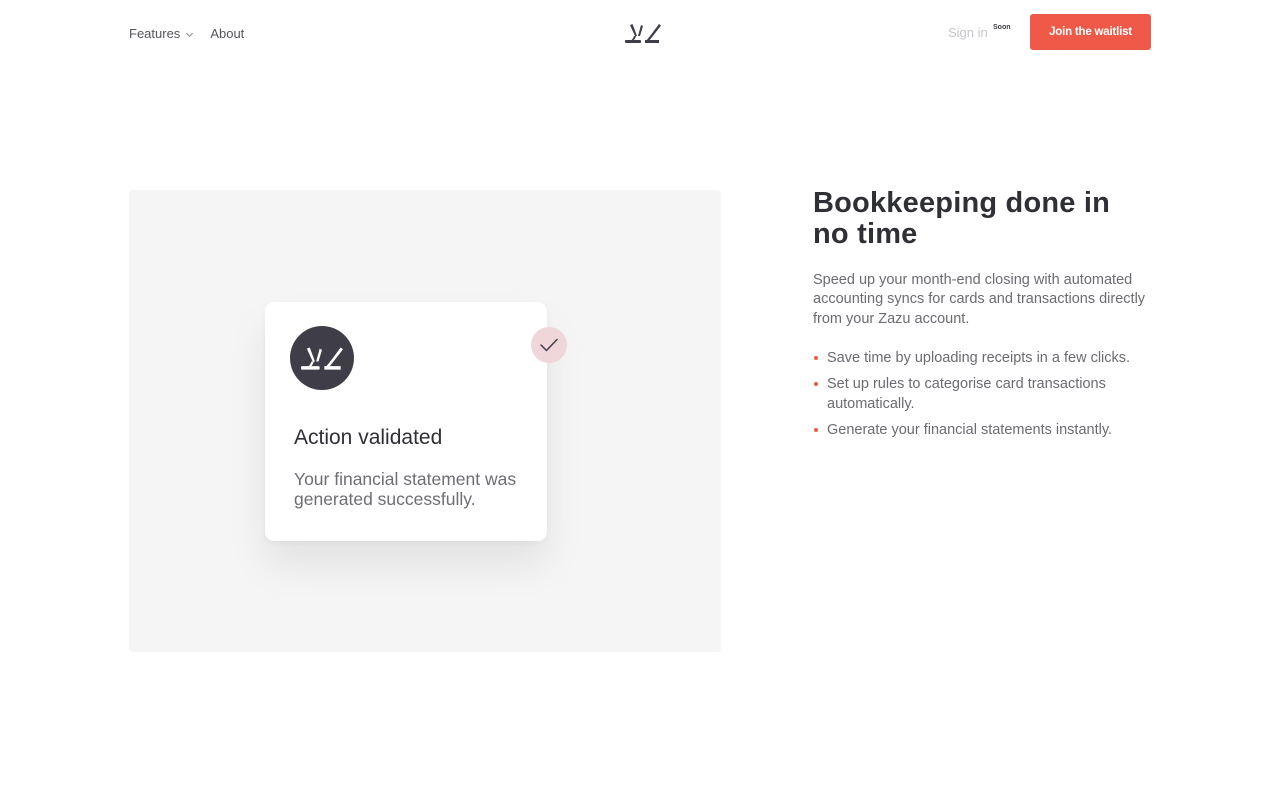 This screenshot has height=793, width=1280. Describe the element at coordinates (968, 32) in the screenshot. I see `sign-in-link: Sign in` at that location.